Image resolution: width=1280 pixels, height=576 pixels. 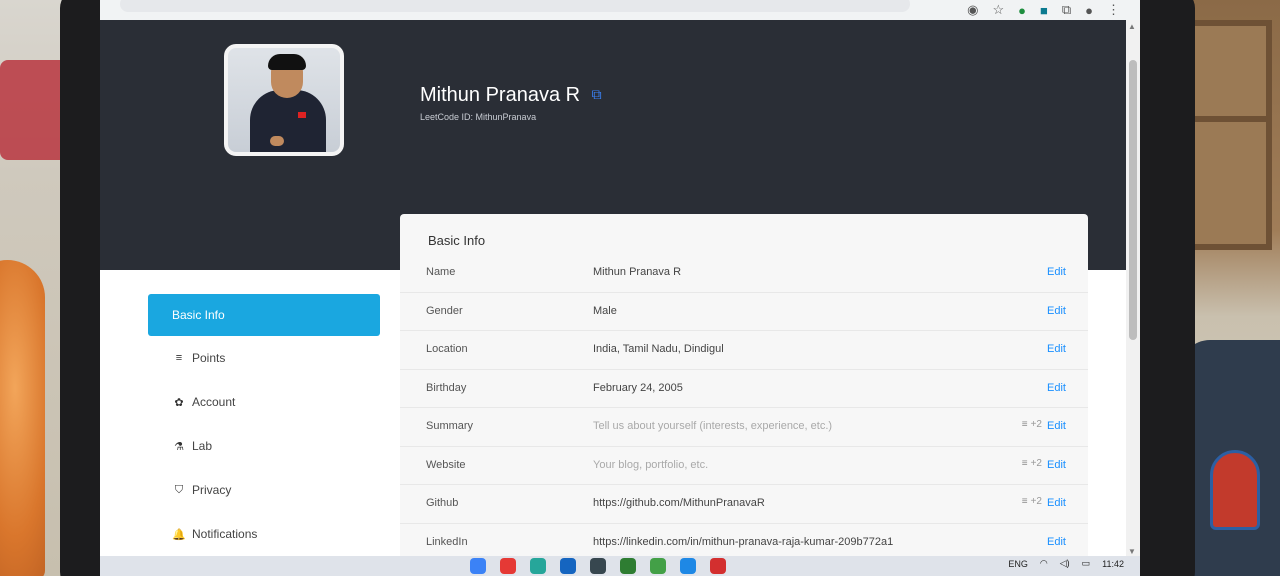 I want to click on row-placeholder: Your blog, portfolio, etc., so click(x=650, y=465).